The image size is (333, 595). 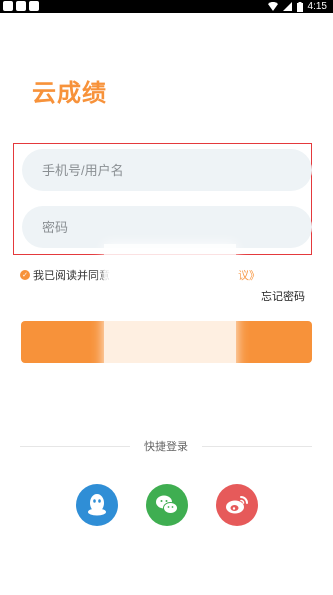 What do you see at coordinates (317, 6) in the screenshot?
I see `status-time: 4:15` at bounding box center [317, 6].